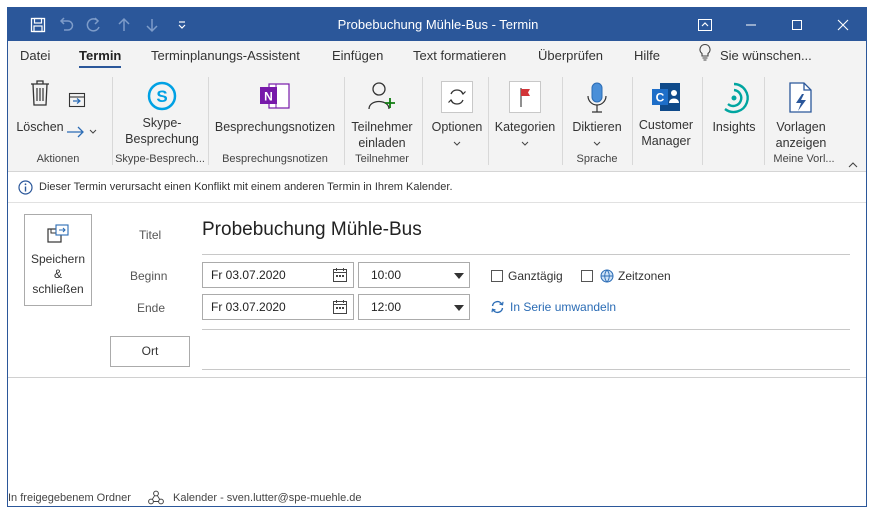 The width and height of the screenshot is (876, 516). I want to click on meeting-notes-button: N Besprechungsnotizen, so click(275, 108).